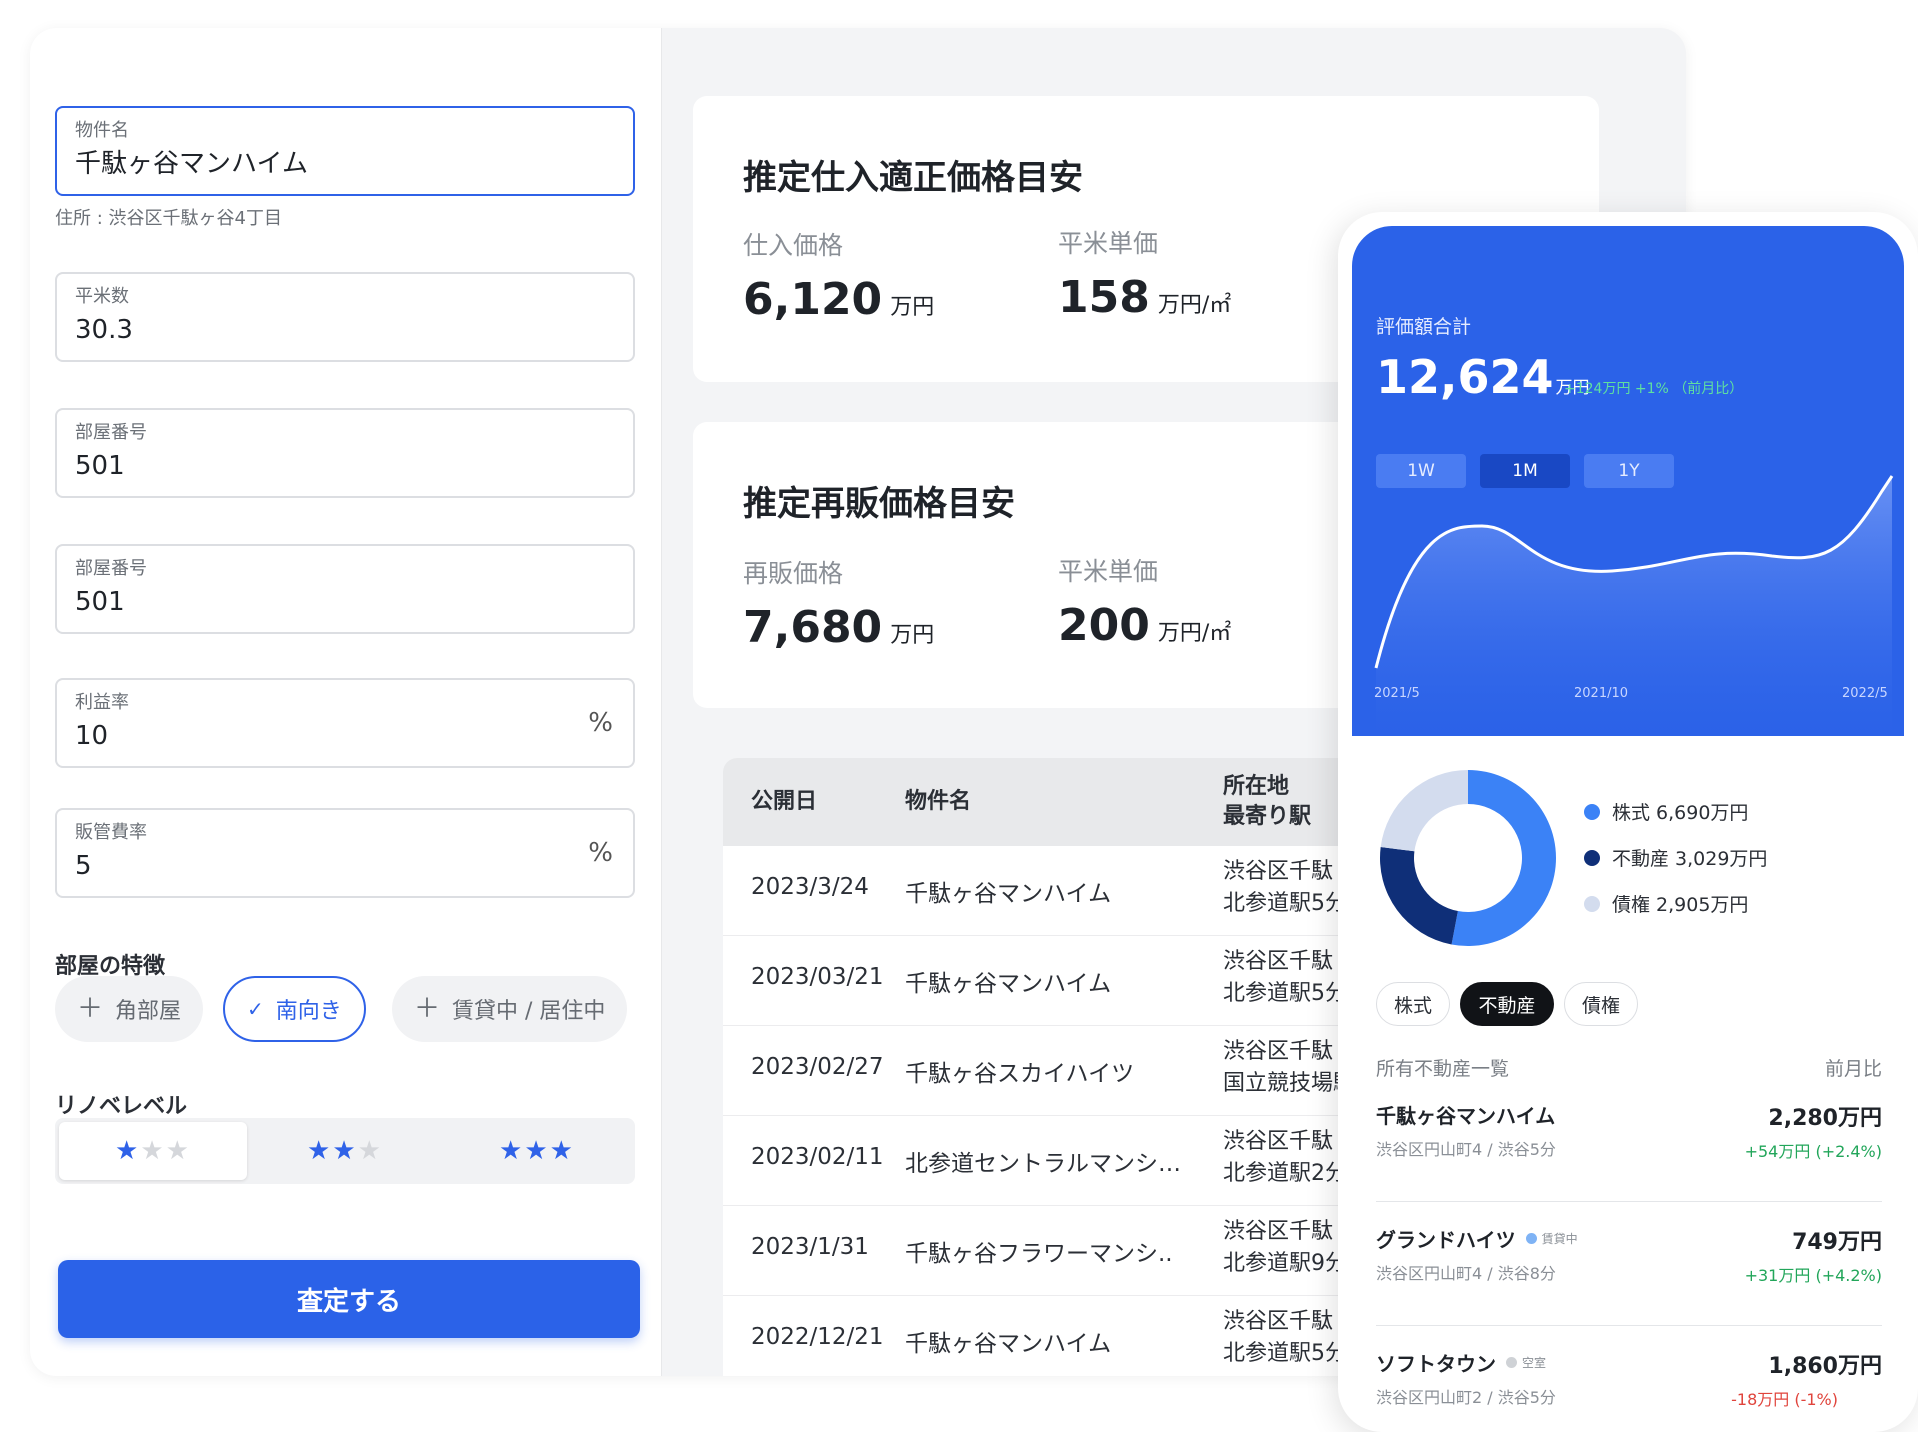  Describe the element at coordinates (1813, 1151) in the screenshot. I see `owned-property-delta: +54万円 (+2.4%)` at that location.